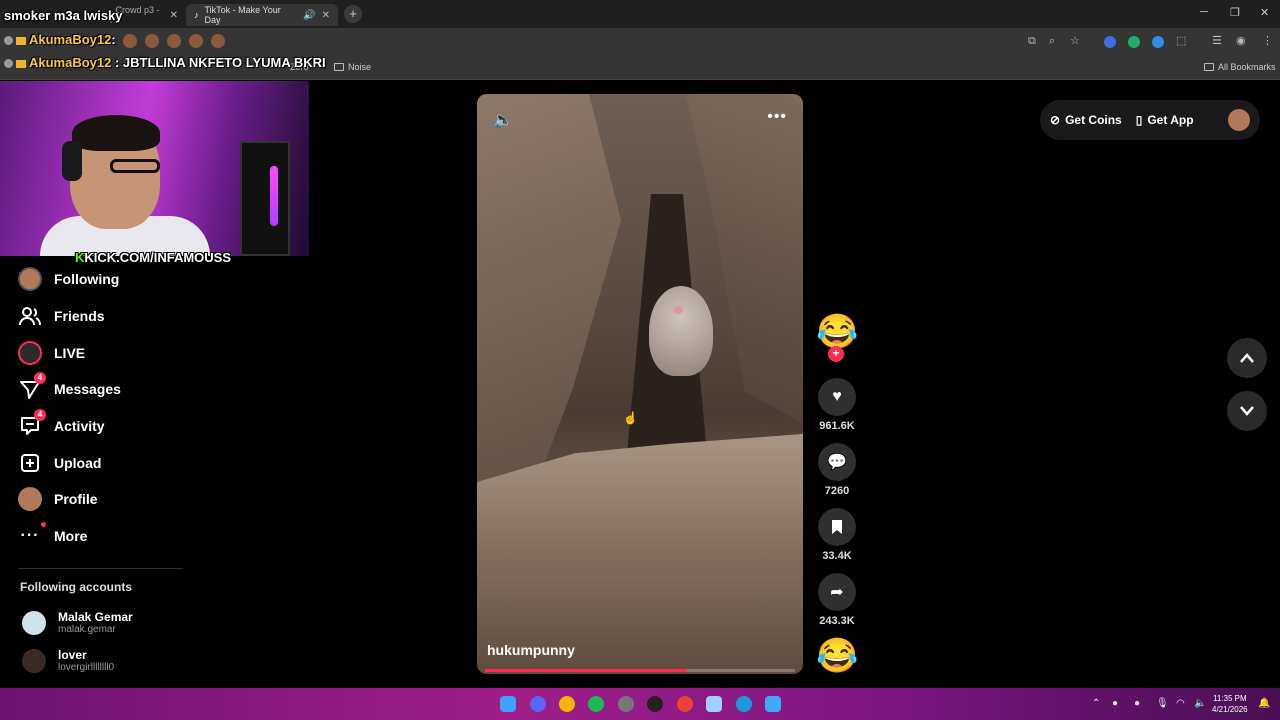 The height and width of the screenshot is (720, 1280). What do you see at coordinates (1075, 40) in the screenshot?
I see `star-icon: ☆` at bounding box center [1075, 40].